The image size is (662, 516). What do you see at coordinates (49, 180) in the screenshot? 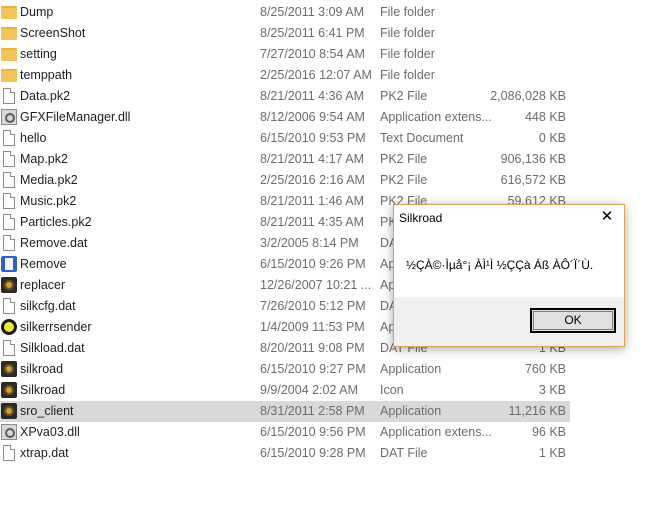
I see `file-name: Media.pk2` at bounding box center [49, 180].